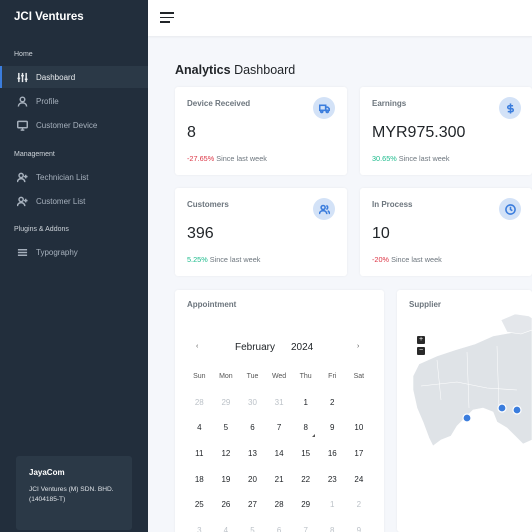 The height and width of the screenshot is (532, 532). Describe the element at coordinates (34, 154) in the screenshot. I see `section-management: Management` at that location.